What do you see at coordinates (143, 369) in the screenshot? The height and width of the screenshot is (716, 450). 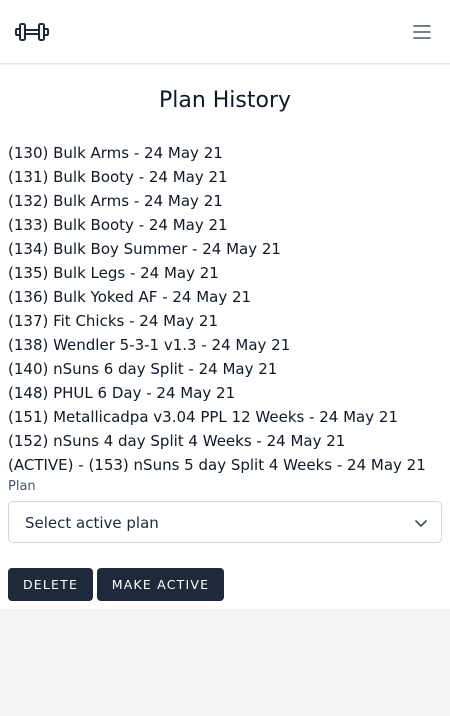 I see `plan-history-item: (140) nSuns 6 day Split - 24 May 21` at bounding box center [143, 369].